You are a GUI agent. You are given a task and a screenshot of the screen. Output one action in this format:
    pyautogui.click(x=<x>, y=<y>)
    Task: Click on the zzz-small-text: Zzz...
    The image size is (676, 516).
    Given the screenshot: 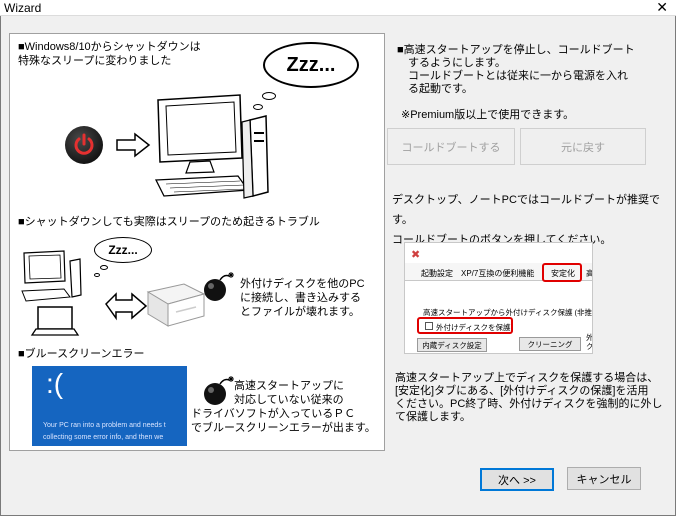 What is the action you would take?
    pyautogui.click(x=123, y=250)
    